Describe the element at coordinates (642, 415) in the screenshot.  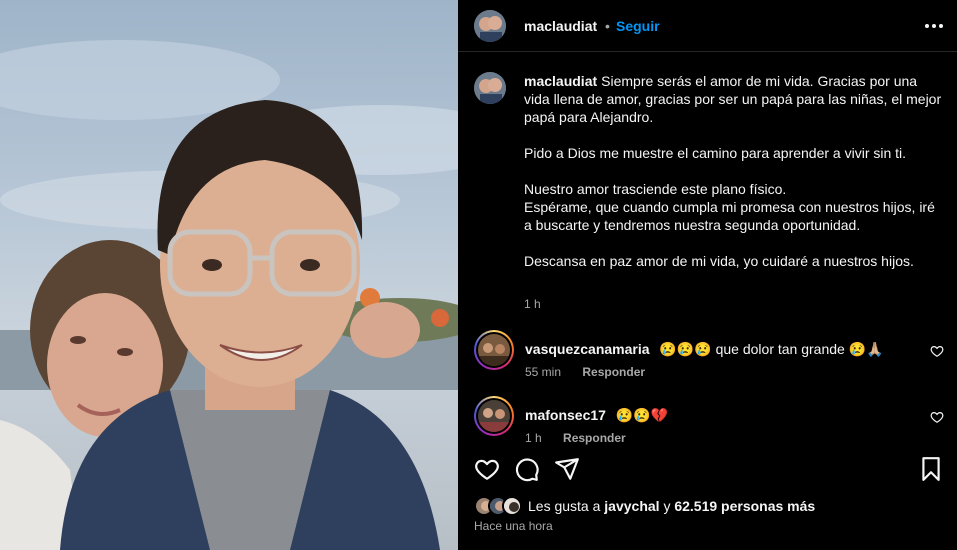
I see `comment-text: 😢😢💔` at that location.